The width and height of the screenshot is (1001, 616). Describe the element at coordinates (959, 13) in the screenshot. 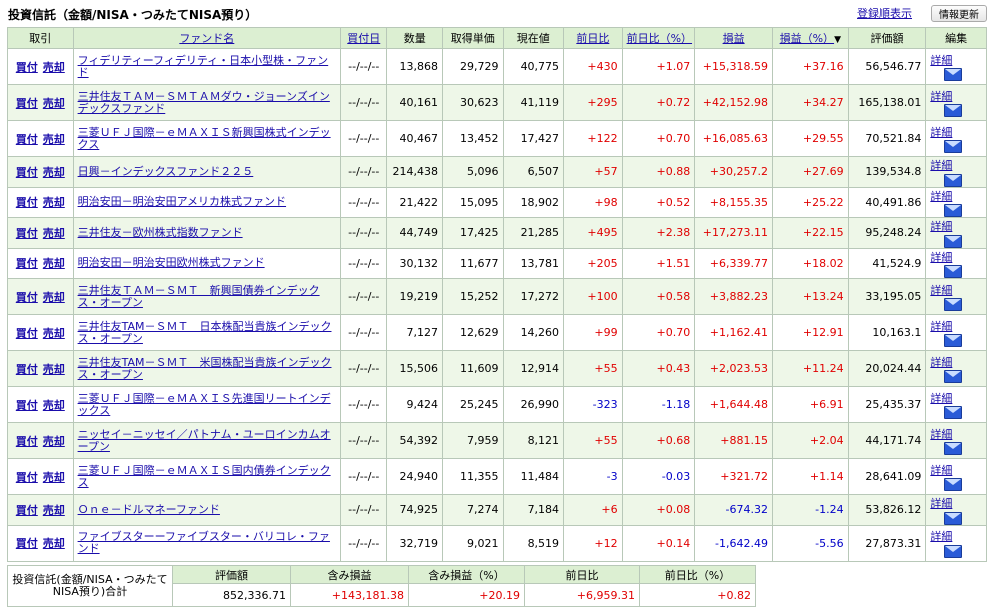

I see `update-info-button: 情報更新` at that location.